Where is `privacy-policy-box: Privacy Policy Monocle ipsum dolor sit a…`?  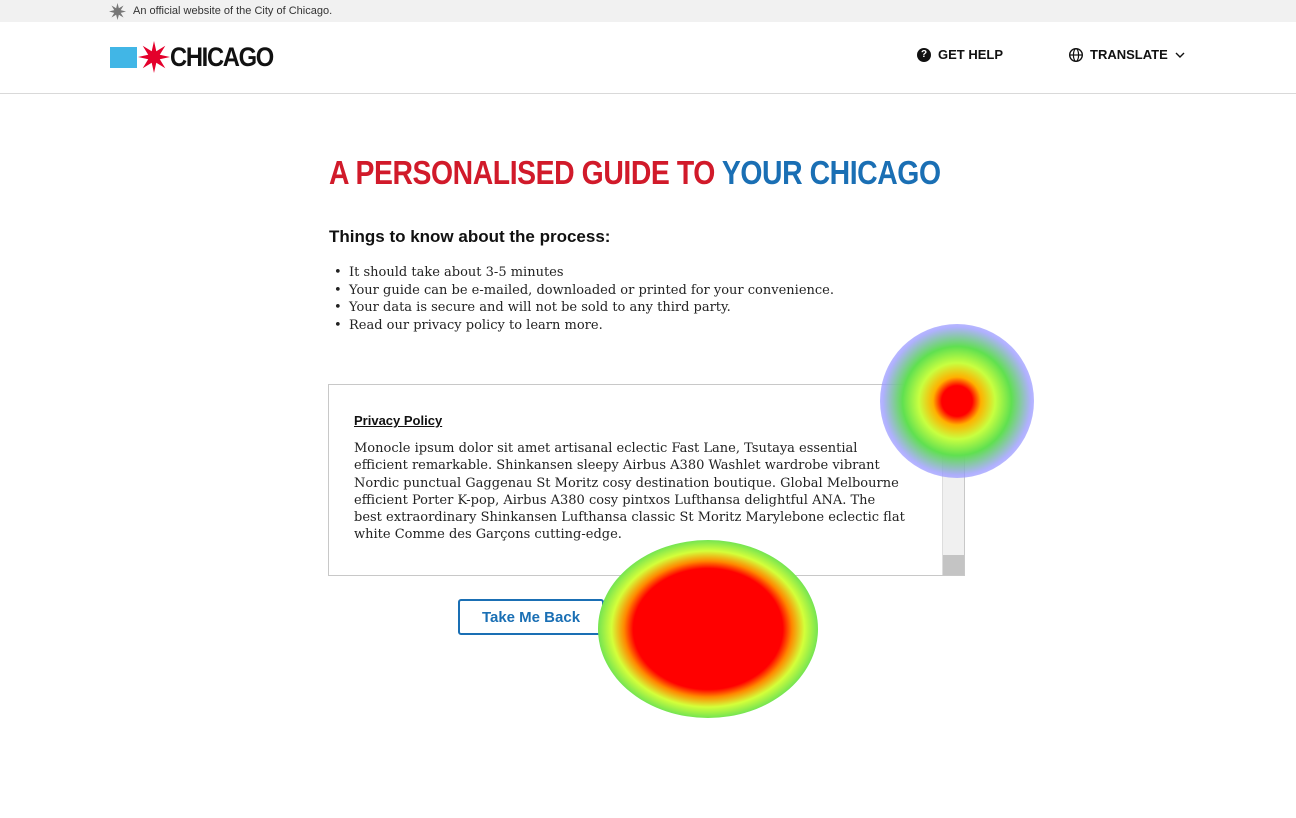 privacy-policy-box: Privacy Policy Monocle ipsum dolor sit a… is located at coordinates (646, 480).